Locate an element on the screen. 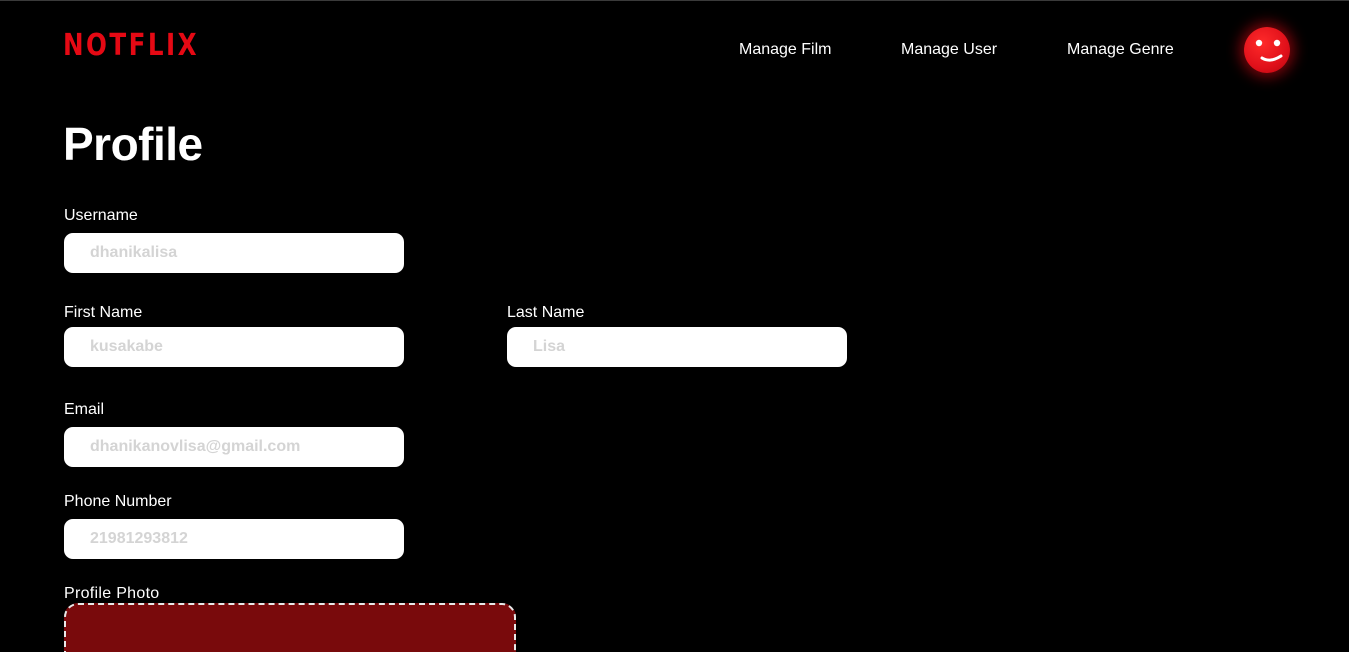 Image resolution: width=1349 pixels, height=652 pixels. username-label: Username is located at coordinates (101, 215).